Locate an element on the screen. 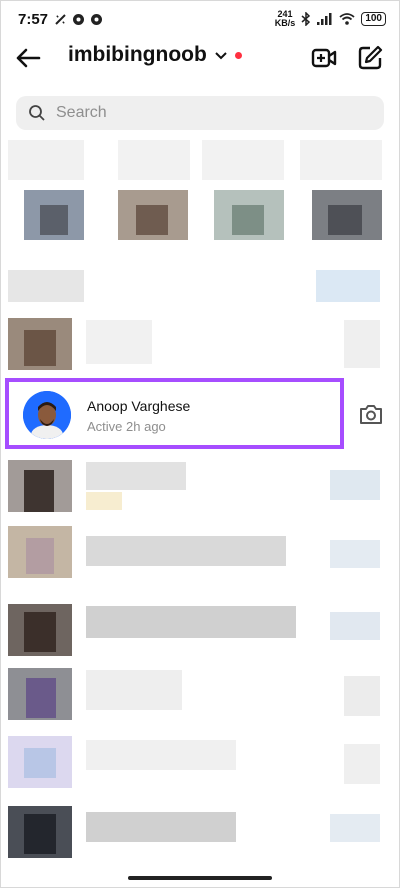  search-icon is located at coordinates (37, 113).